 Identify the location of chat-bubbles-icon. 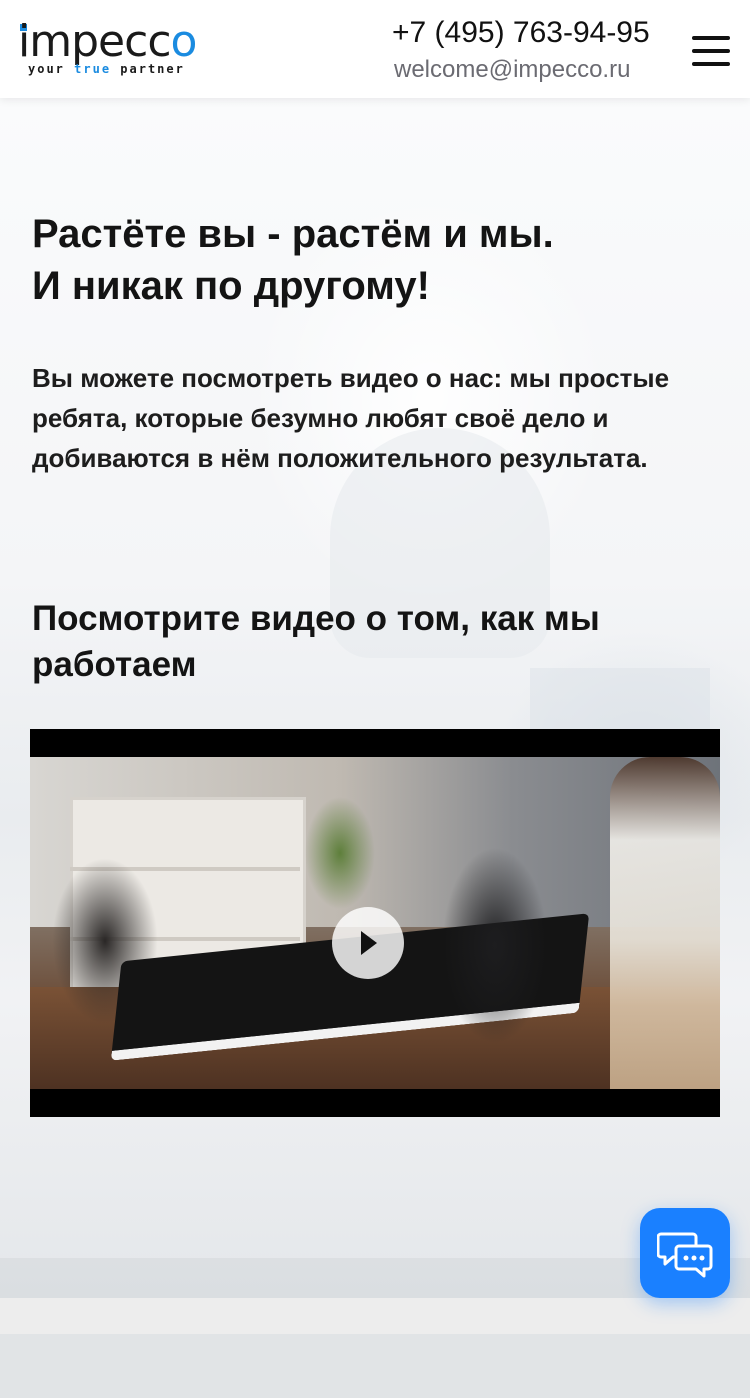
(685, 1255).